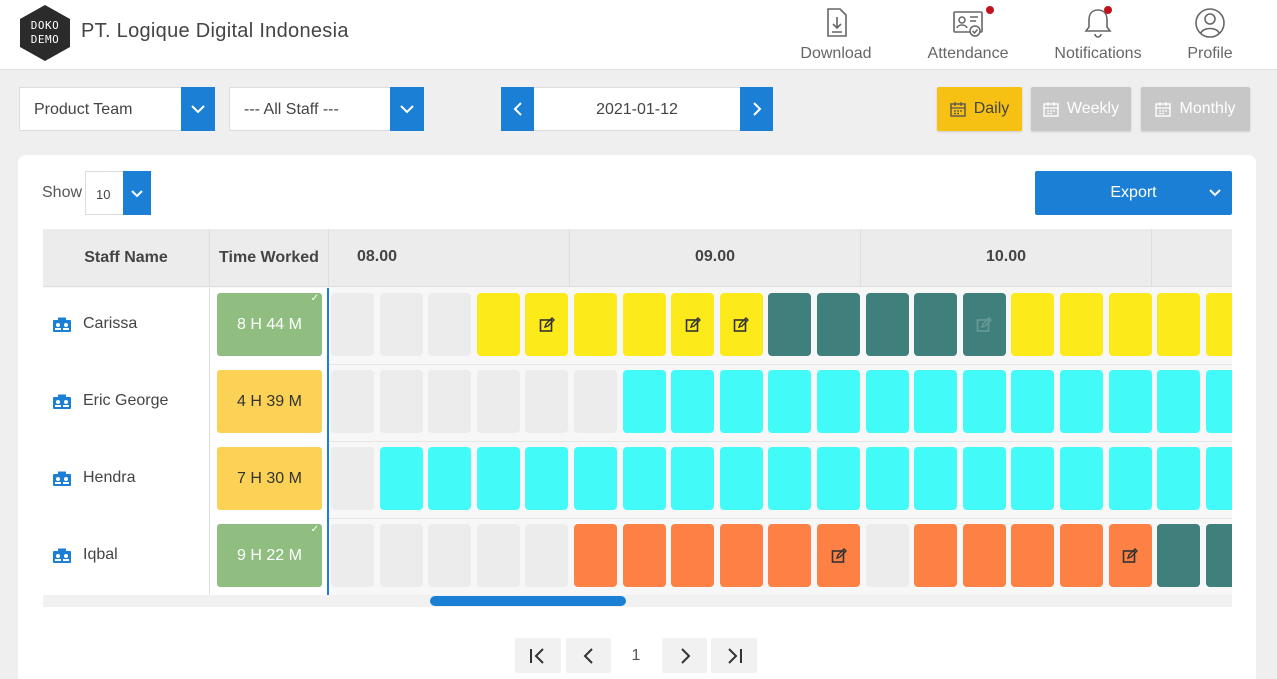 The width and height of the screenshot is (1277, 679). I want to click on staff-select: --- All Staff ---, so click(326, 109).